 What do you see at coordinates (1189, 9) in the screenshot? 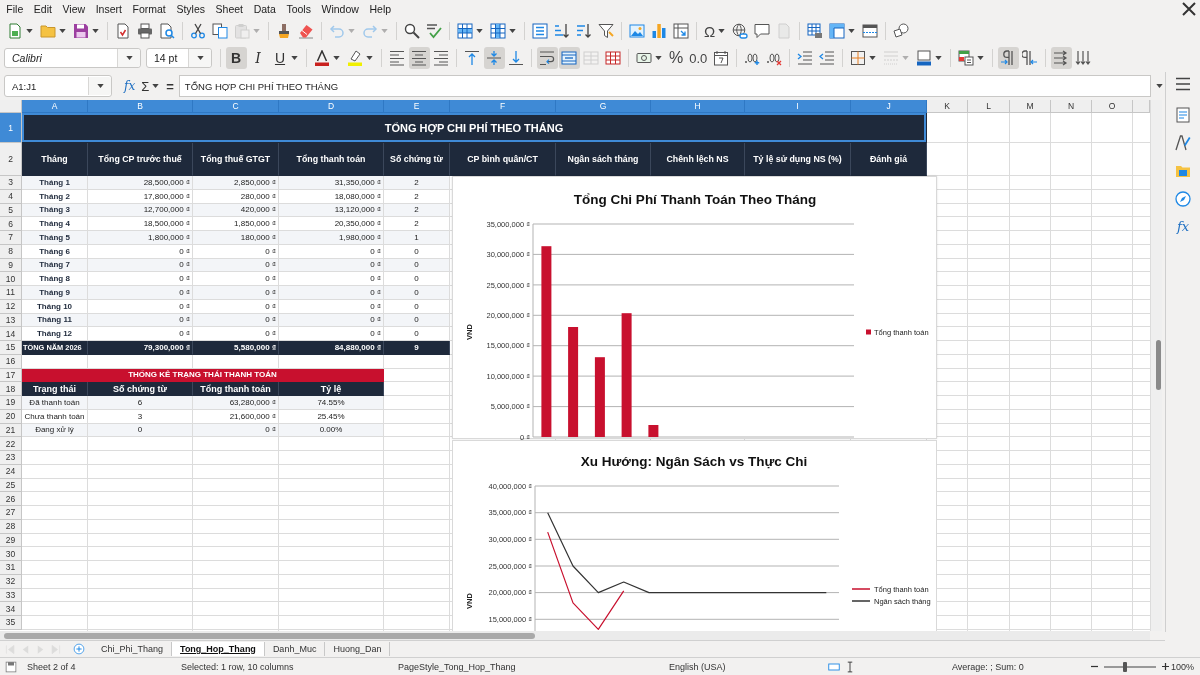
I see `close-icon` at bounding box center [1189, 9].